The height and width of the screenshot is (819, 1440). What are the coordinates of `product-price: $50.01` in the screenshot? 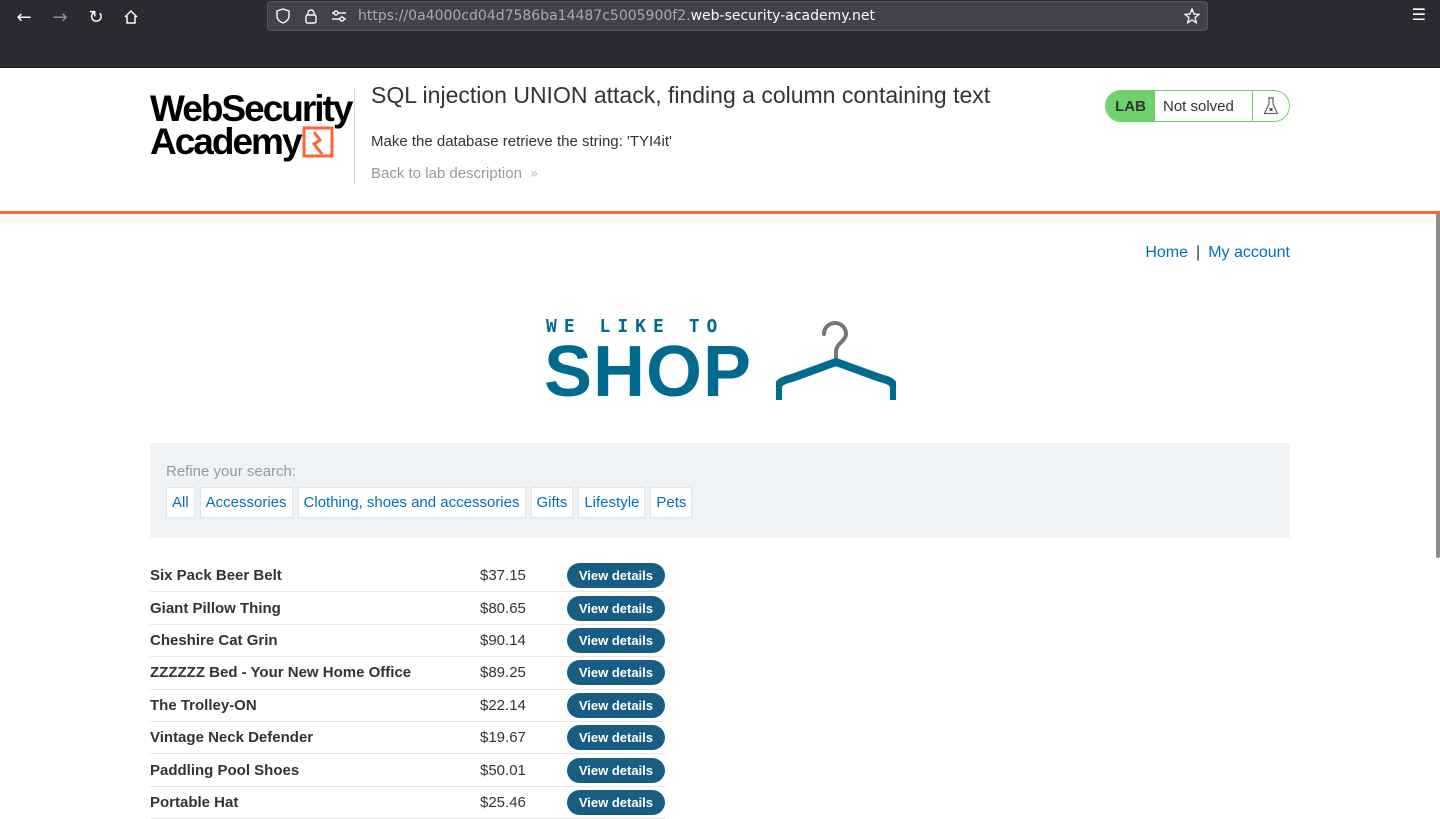 It's located at (510, 770).